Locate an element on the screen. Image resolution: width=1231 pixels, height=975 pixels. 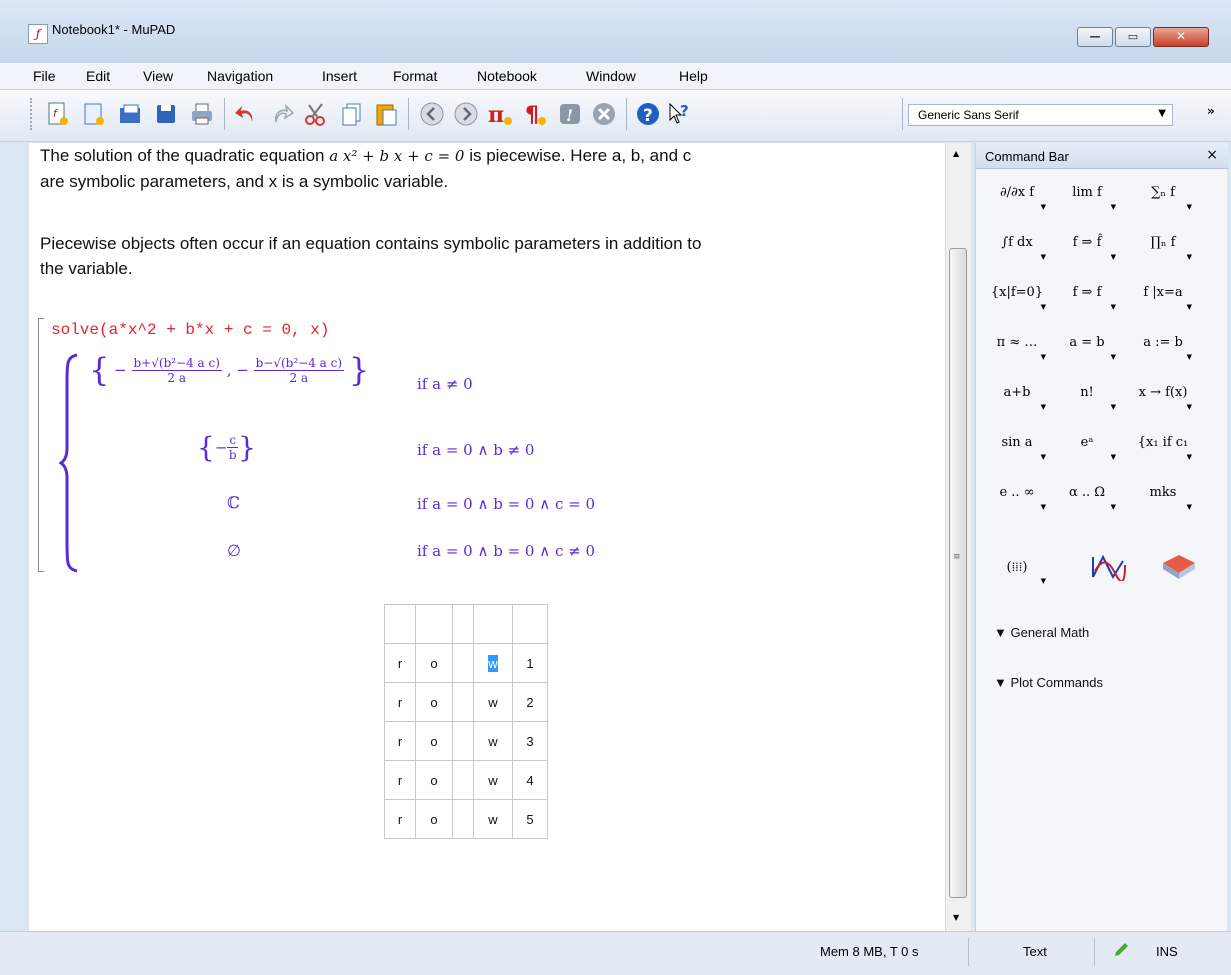
scroll-down-icon: ▼ is located at coordinates (956, 917).